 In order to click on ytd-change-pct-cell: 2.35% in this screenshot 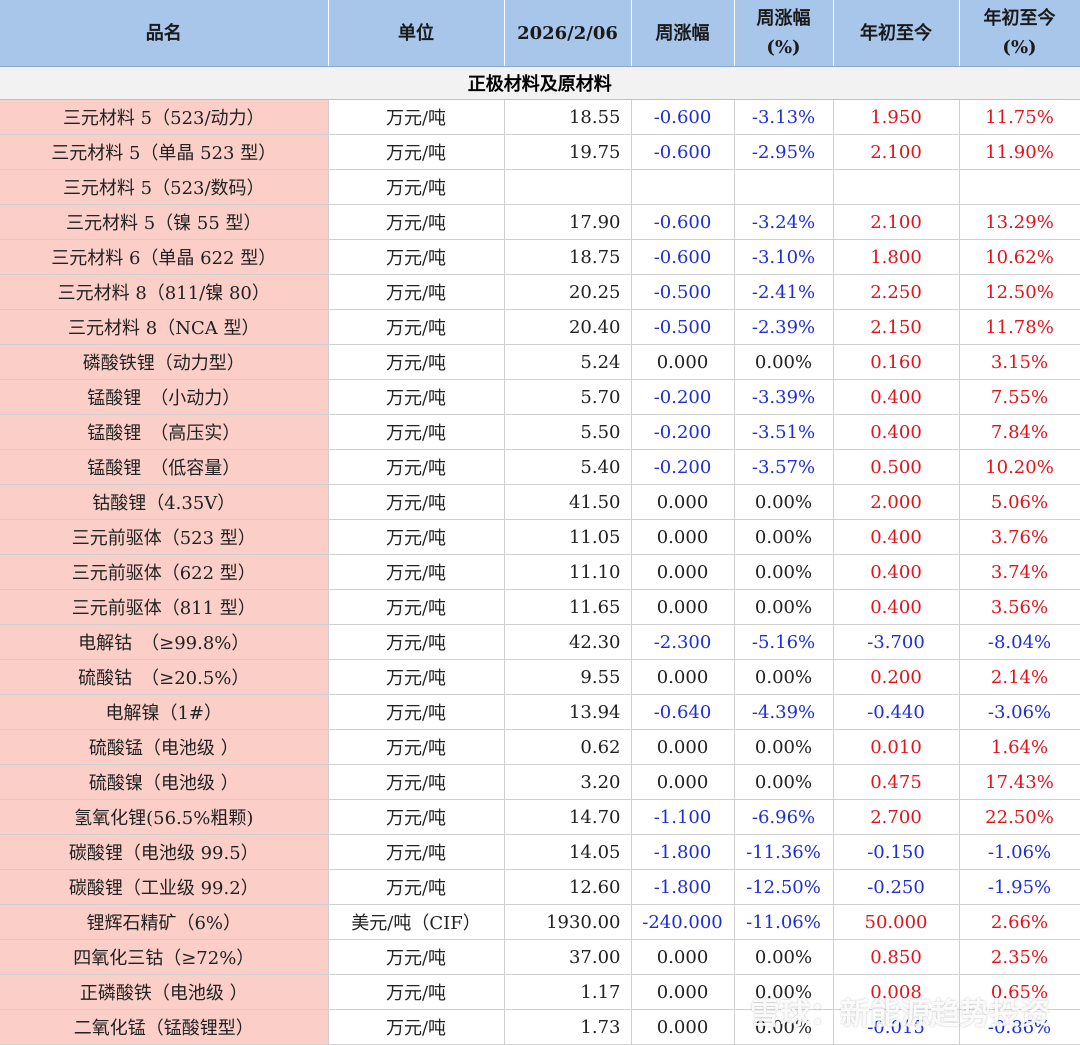, I will do `click(1019, 957)`.